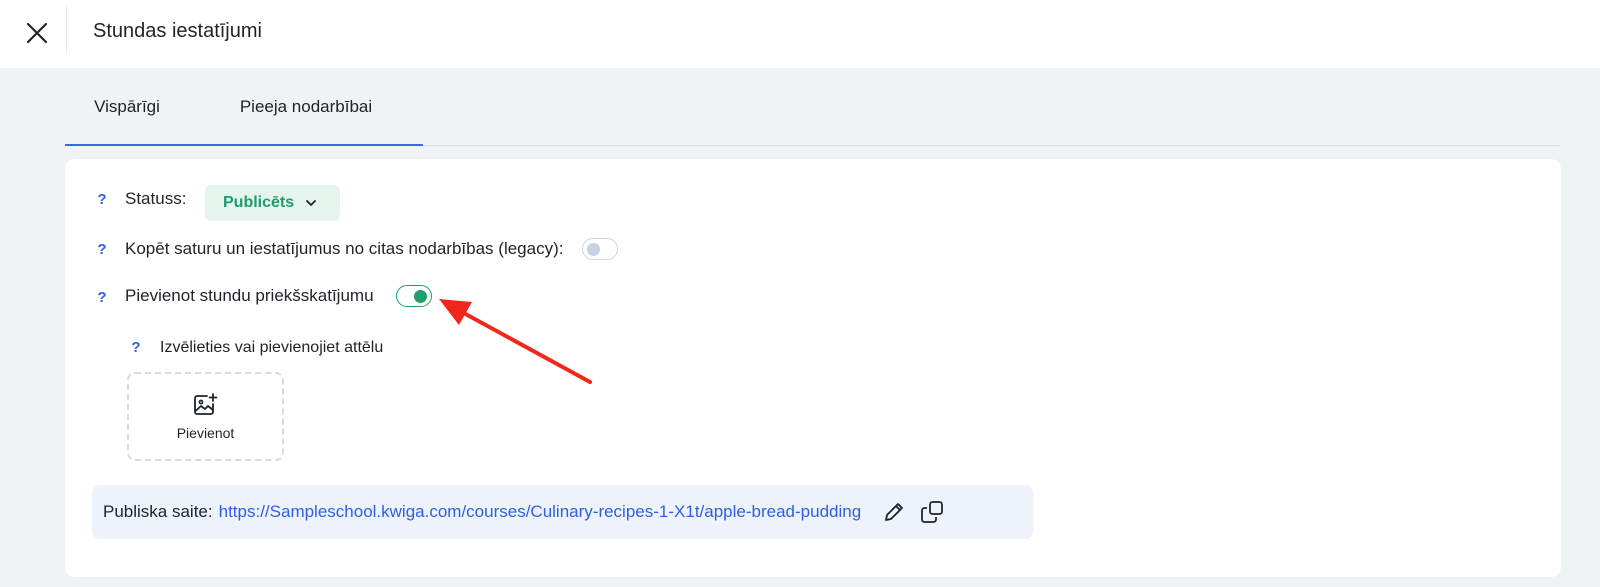 Image resolution: width=1600 pixels, height=587 pixels. I want to click on top-bar: Stundas iestatījumi, so click(800, 34).